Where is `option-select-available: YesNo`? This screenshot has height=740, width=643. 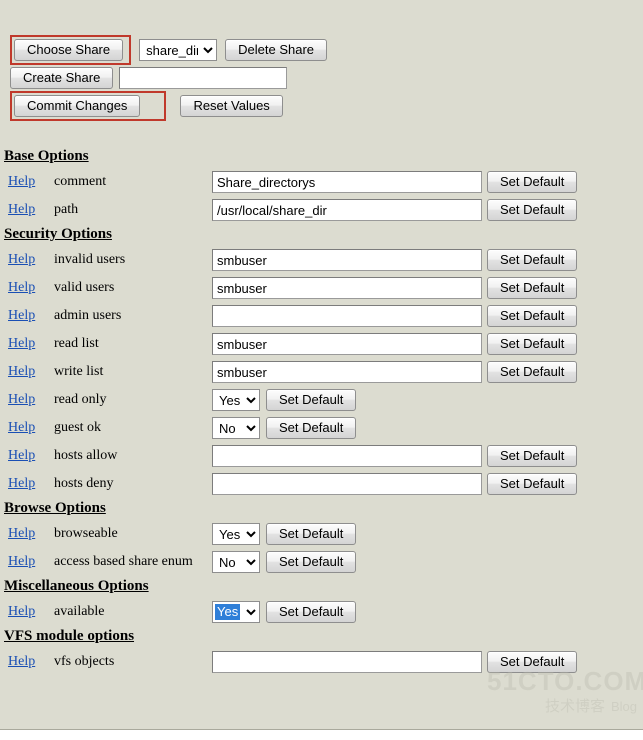 option-select-available: YesNo is located at coordinates (236, 612).